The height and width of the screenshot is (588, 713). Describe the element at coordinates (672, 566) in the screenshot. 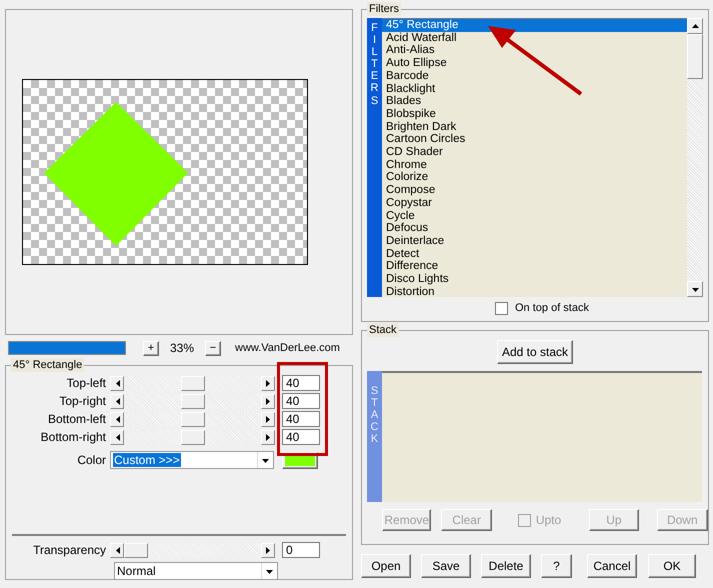

I see `dialog-button: OK` at that location.